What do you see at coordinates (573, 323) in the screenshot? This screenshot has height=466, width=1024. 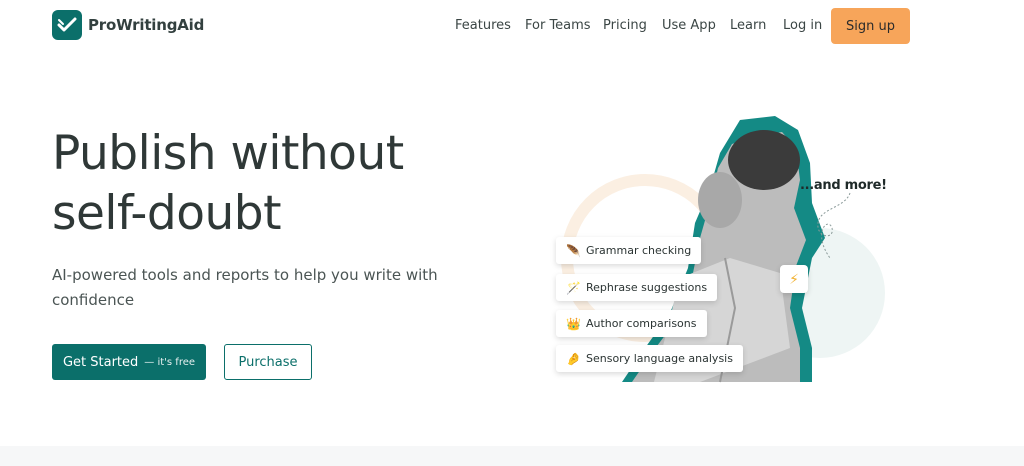 I see `crown-icon: 👑` at bounding box center [573, 323].